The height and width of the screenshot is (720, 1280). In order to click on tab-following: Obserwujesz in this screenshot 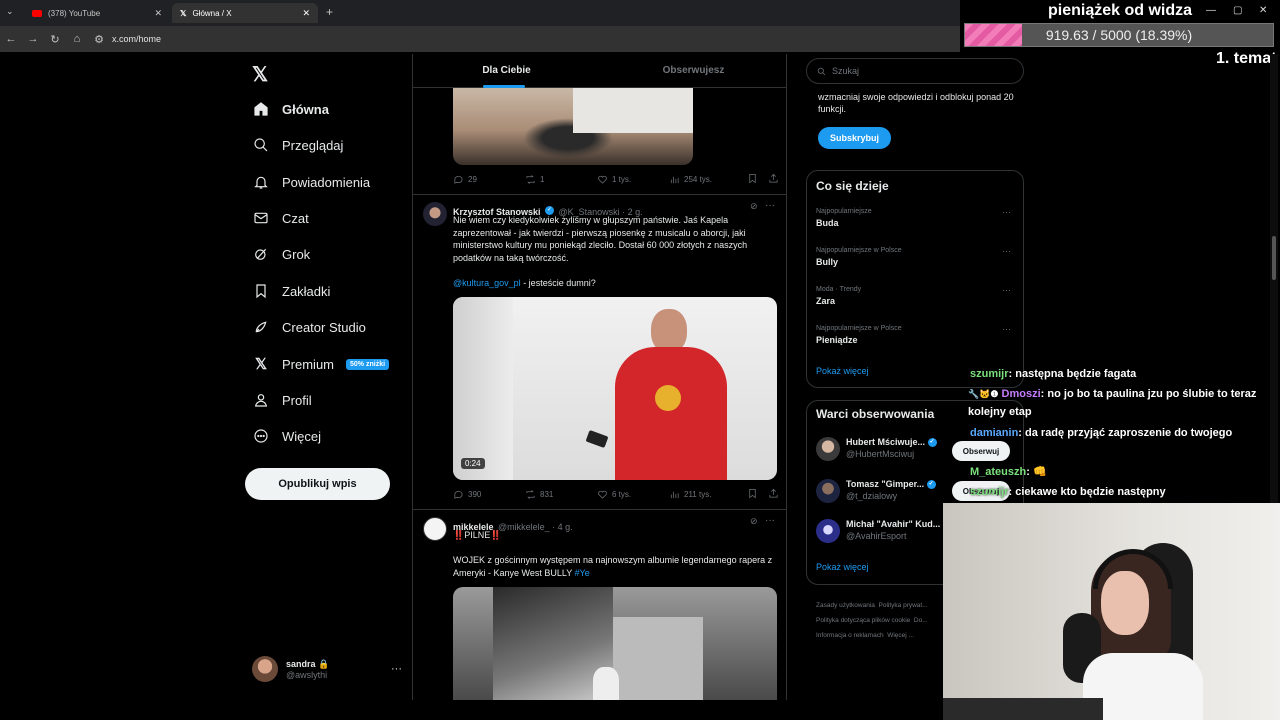, I will do `click(693, 70)`.